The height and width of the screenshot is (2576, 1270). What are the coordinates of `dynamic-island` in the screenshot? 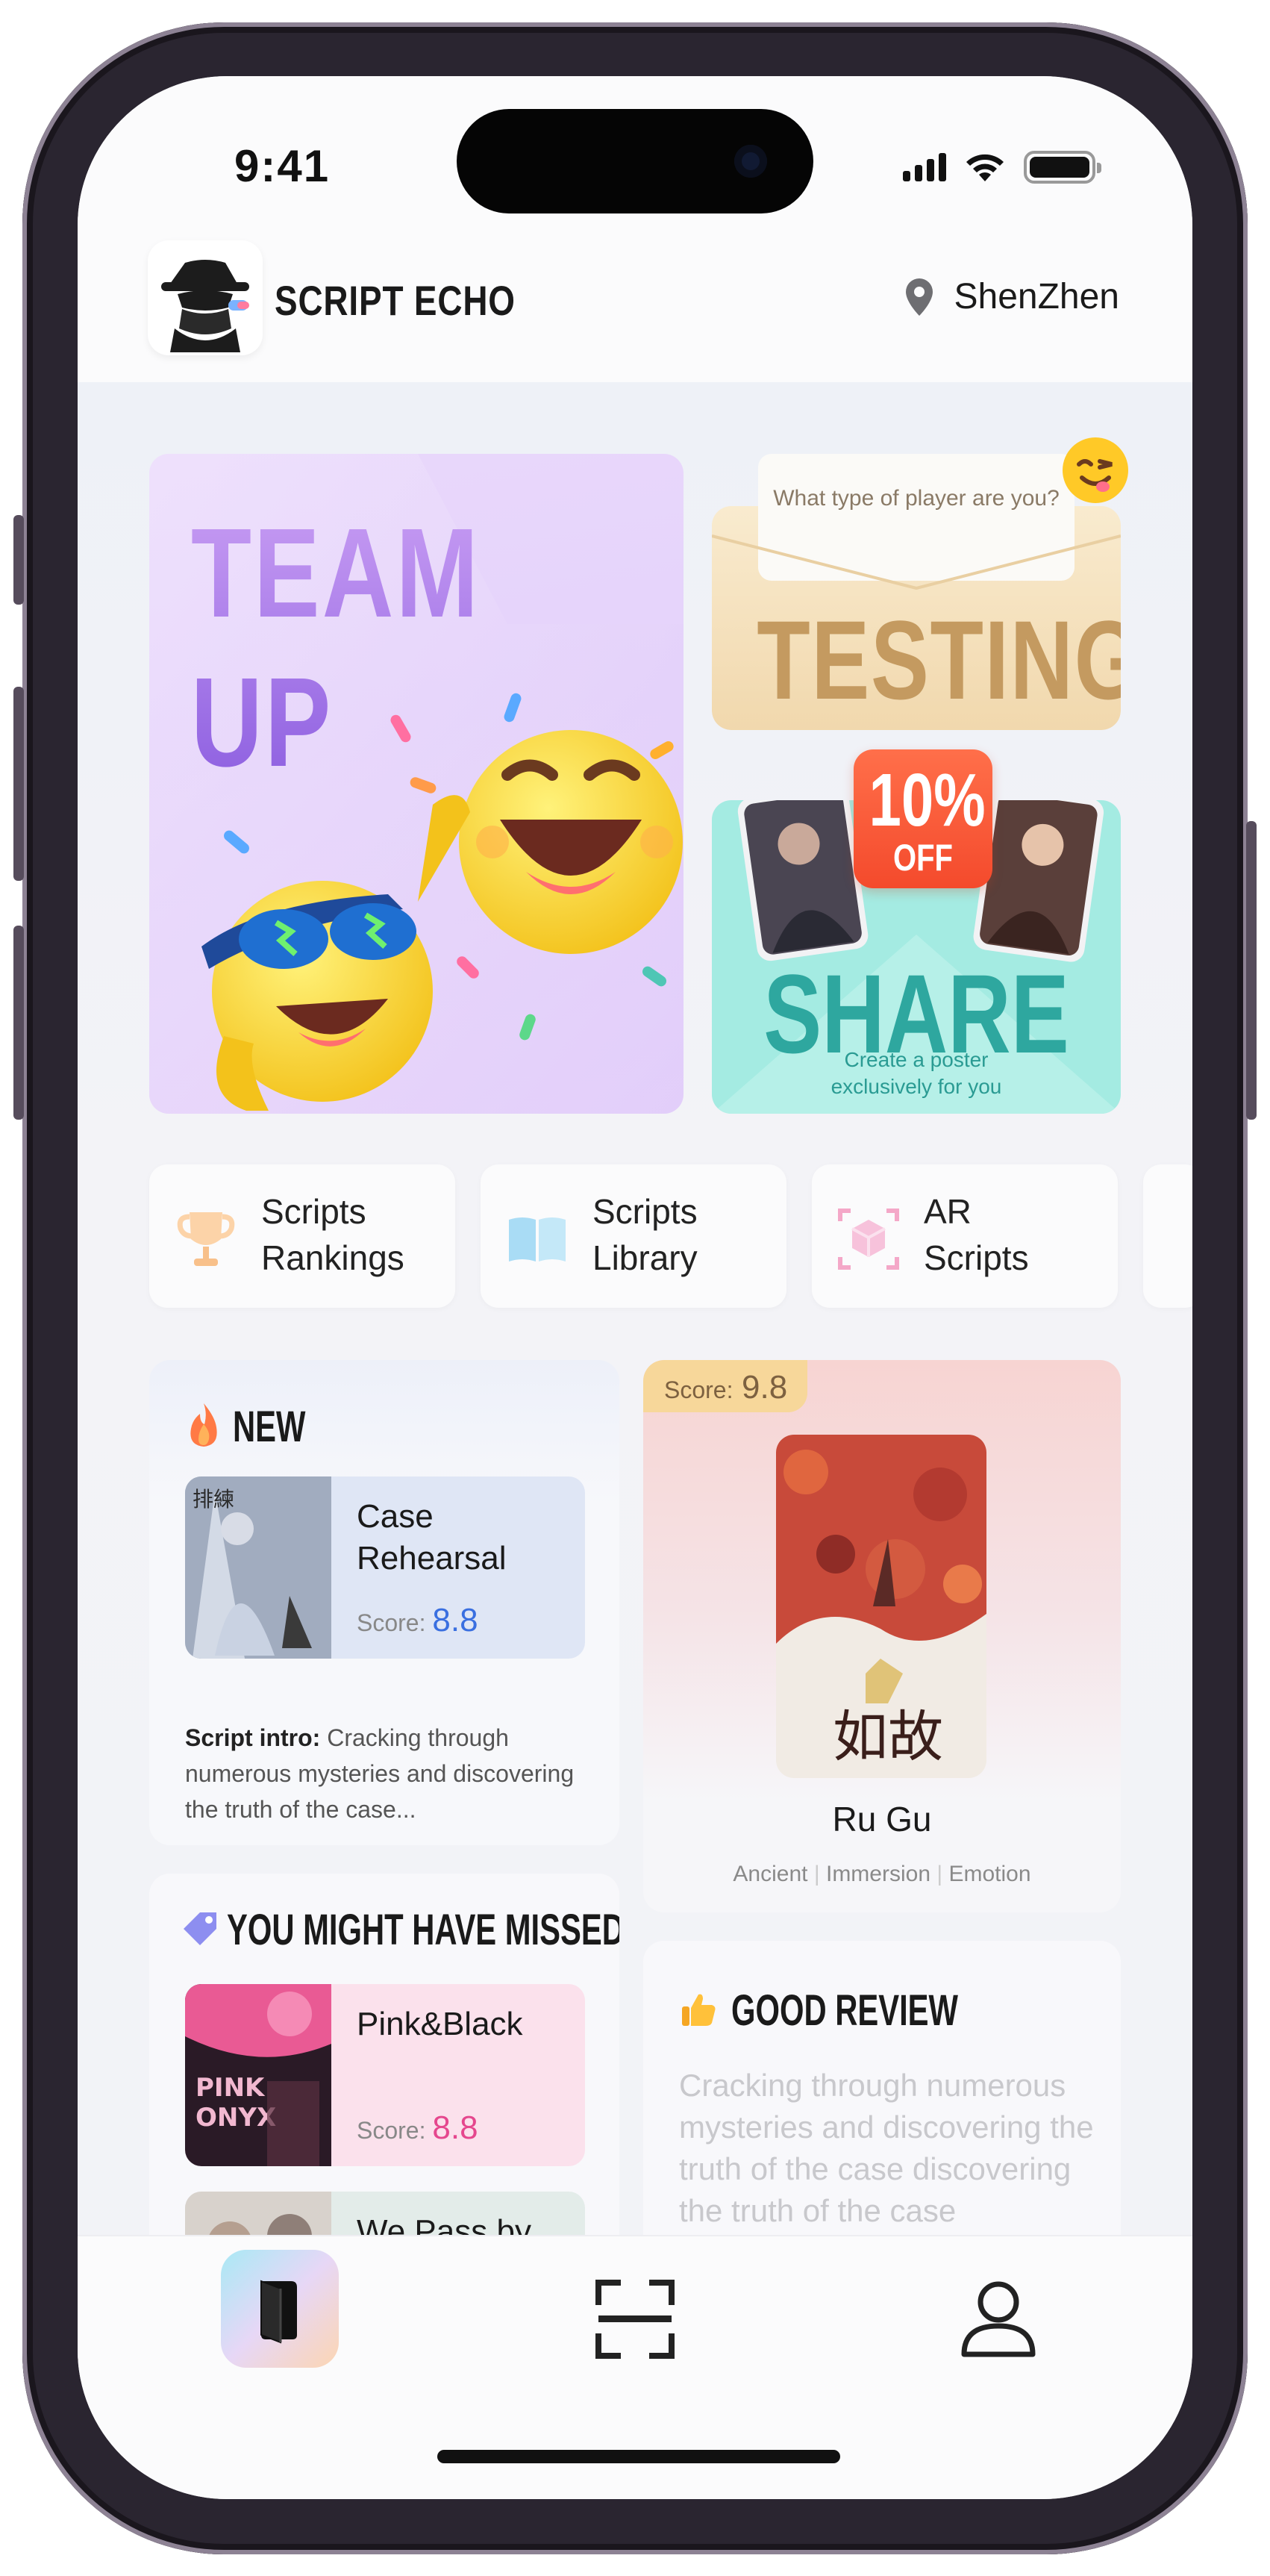 It's located at (635, 161).